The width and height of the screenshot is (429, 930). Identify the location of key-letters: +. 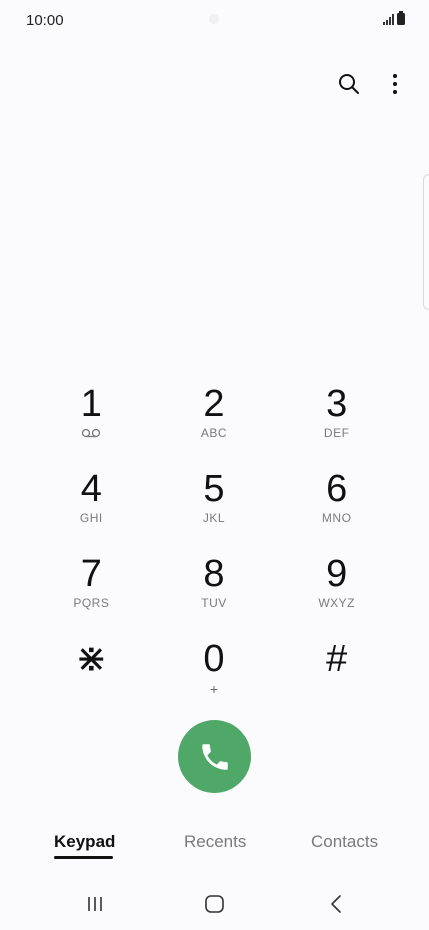
(214, 689).